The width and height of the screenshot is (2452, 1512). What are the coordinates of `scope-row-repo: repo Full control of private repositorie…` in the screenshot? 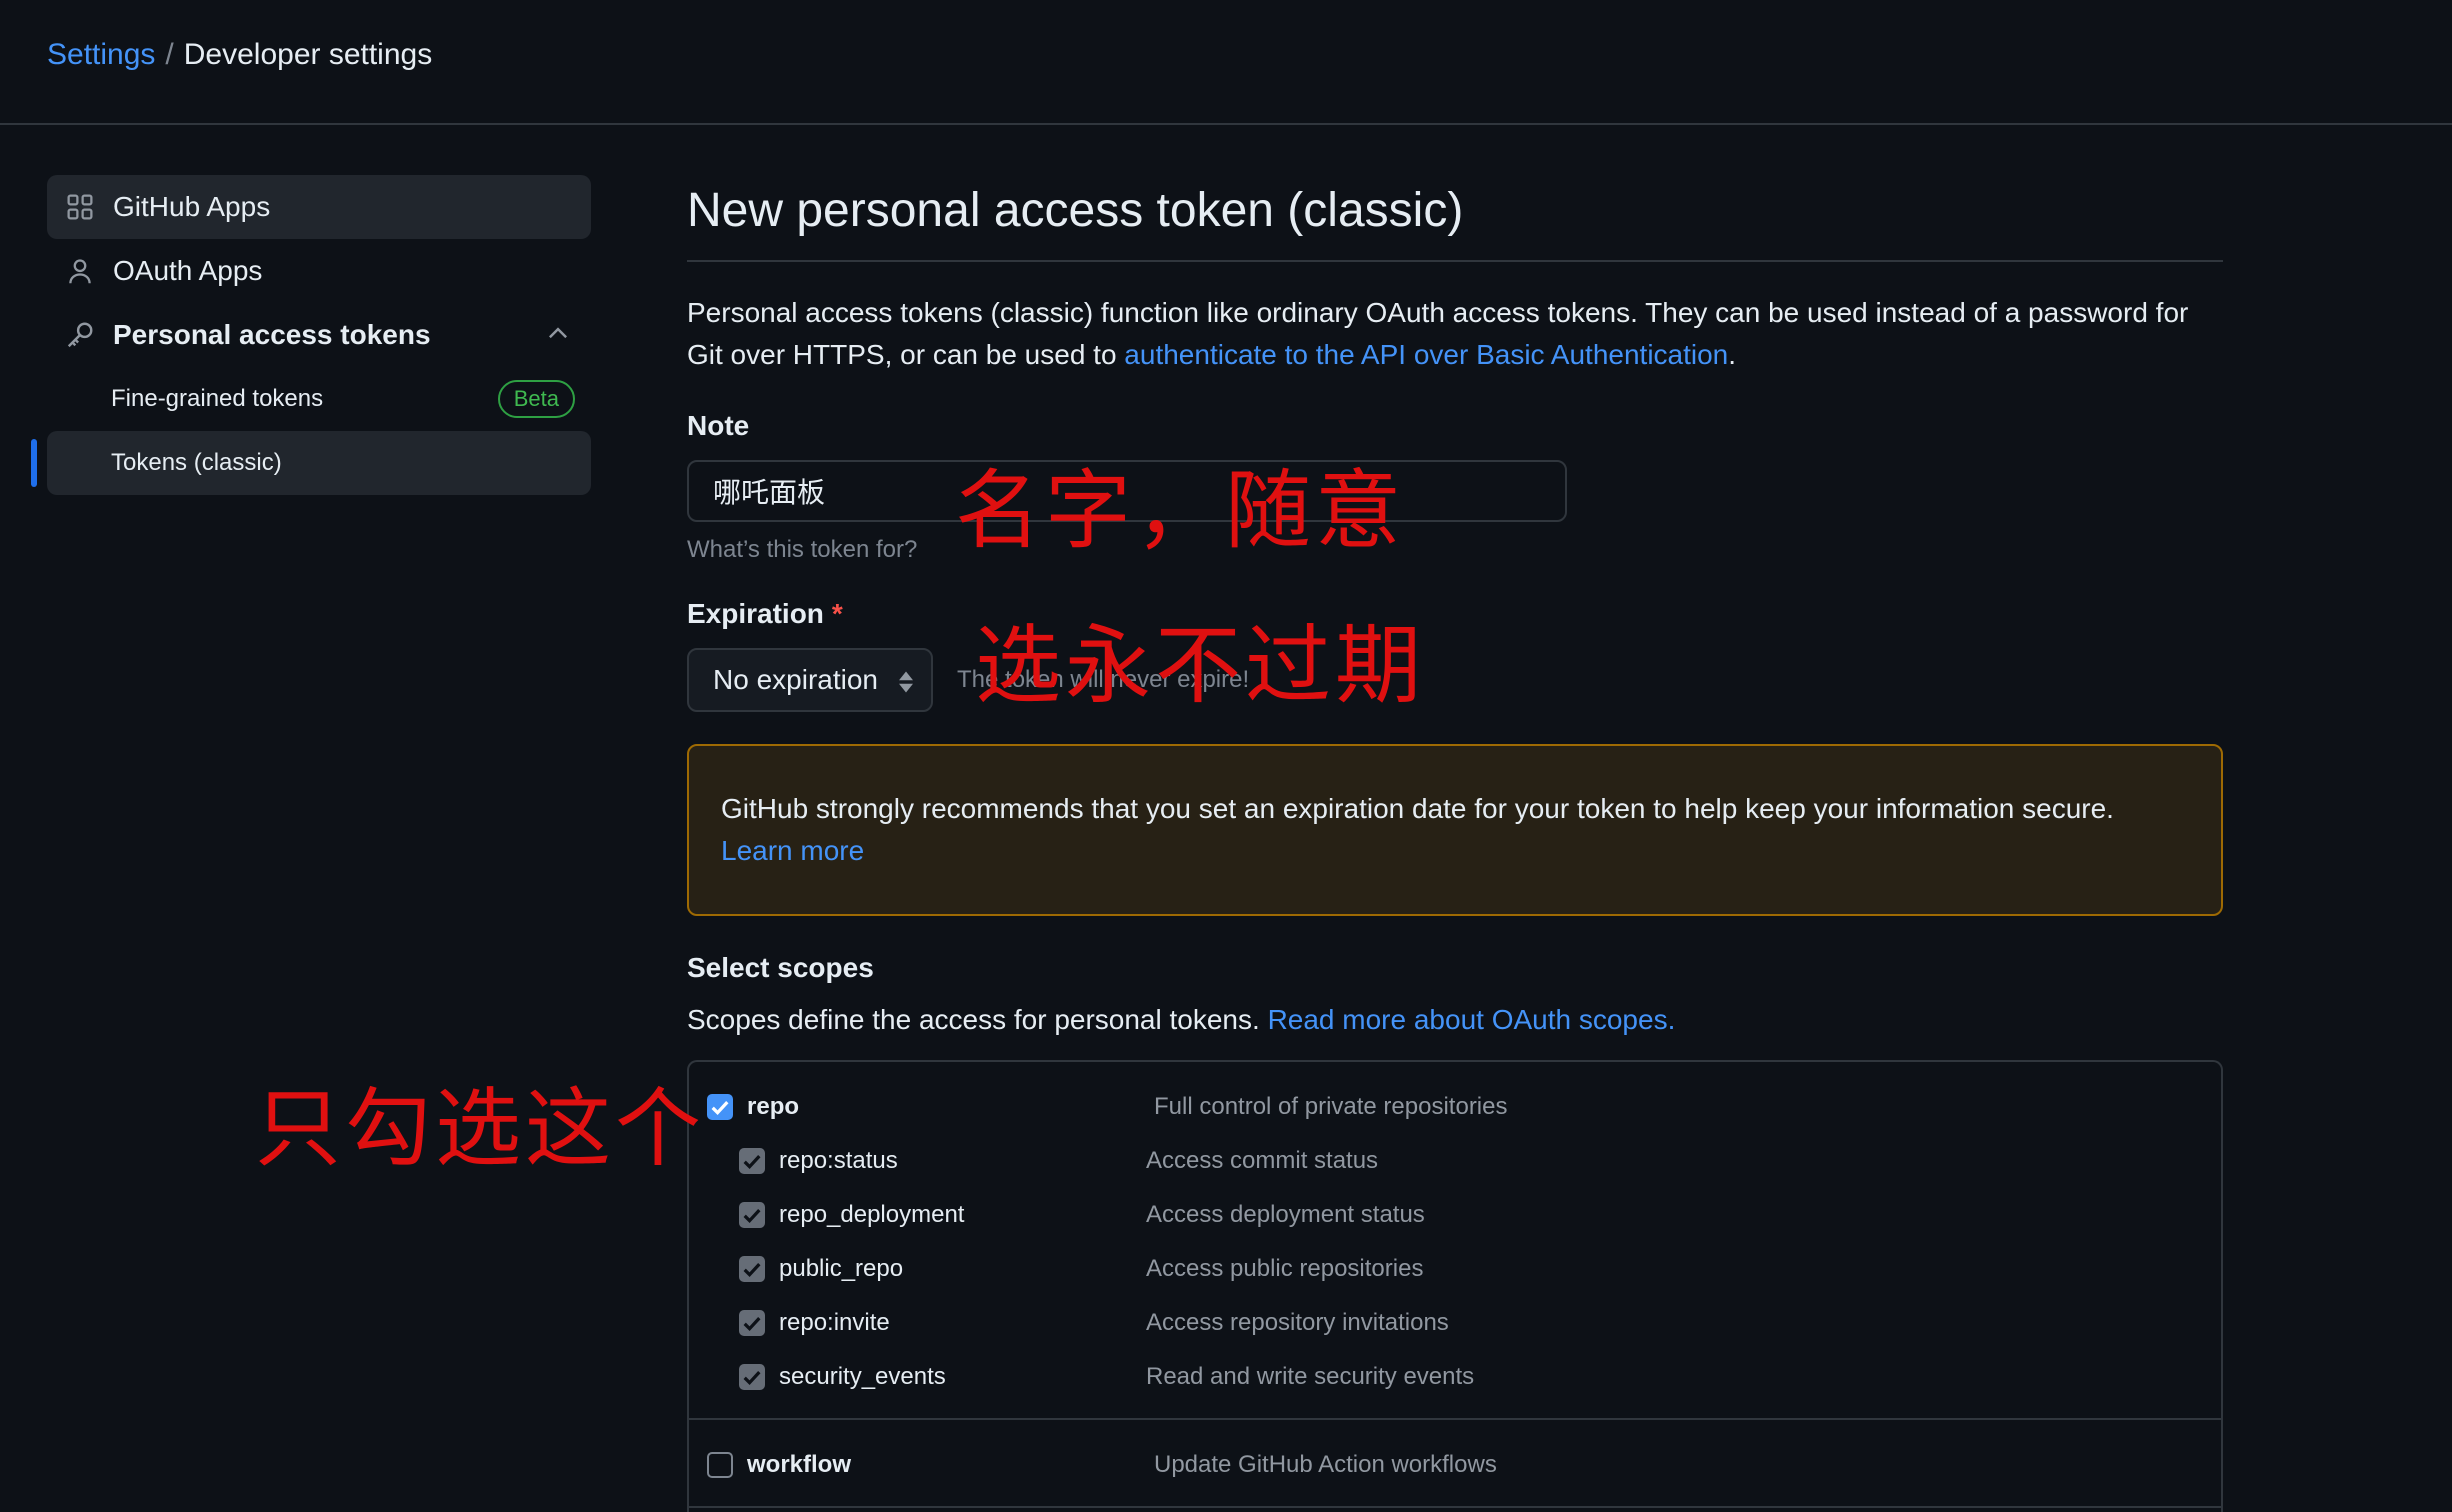 It's located at (1455, 1107).